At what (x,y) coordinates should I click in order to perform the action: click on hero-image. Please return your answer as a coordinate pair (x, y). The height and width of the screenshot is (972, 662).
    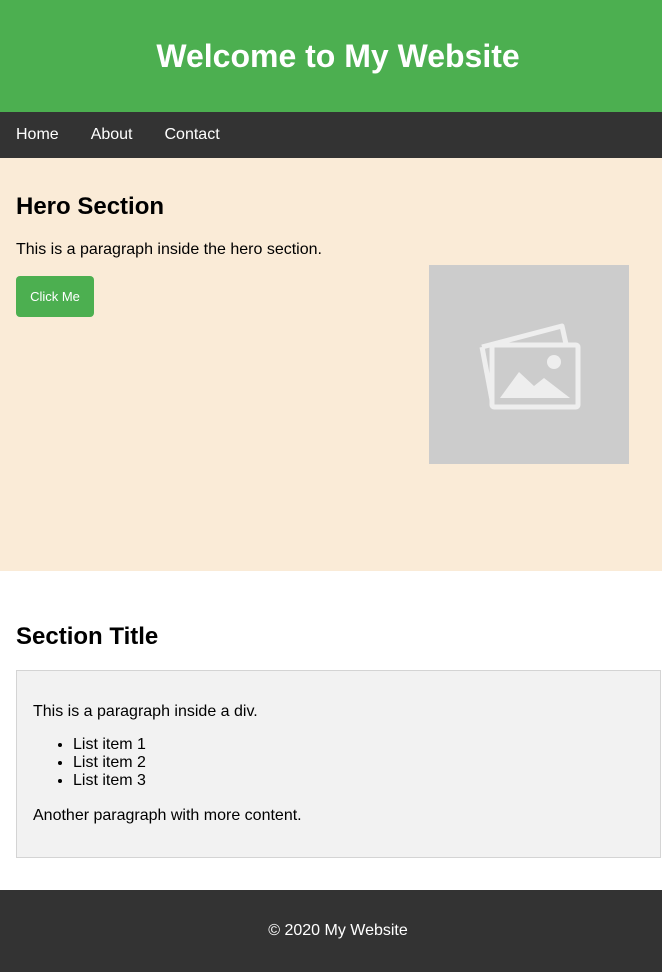
    Looking at the image, I should click on (529, 364).